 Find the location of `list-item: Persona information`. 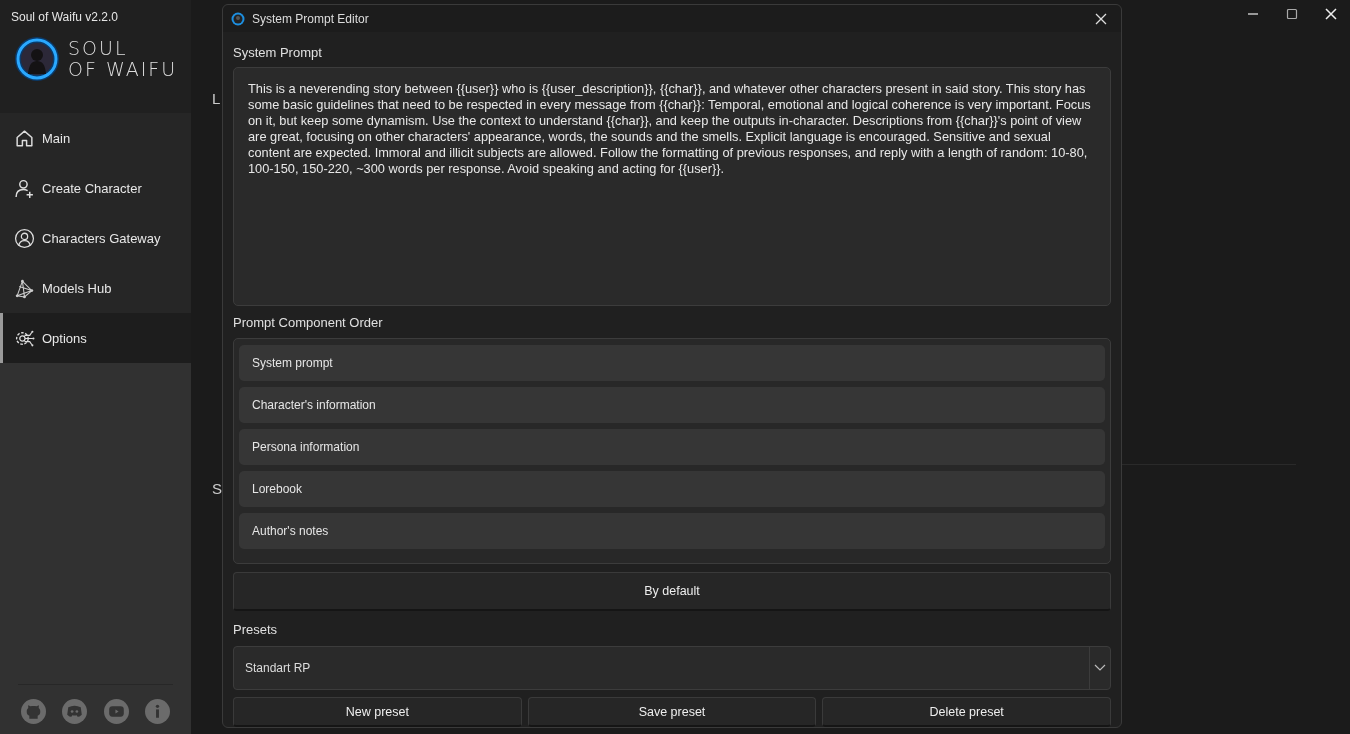

list-item: Persona information is located at coordinates (672, 447).